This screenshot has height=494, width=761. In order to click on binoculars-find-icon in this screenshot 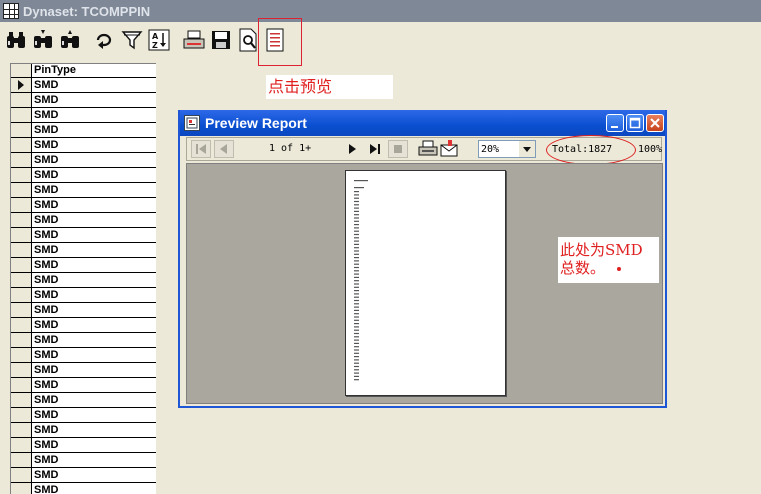, I will do `click(16, 40)`.